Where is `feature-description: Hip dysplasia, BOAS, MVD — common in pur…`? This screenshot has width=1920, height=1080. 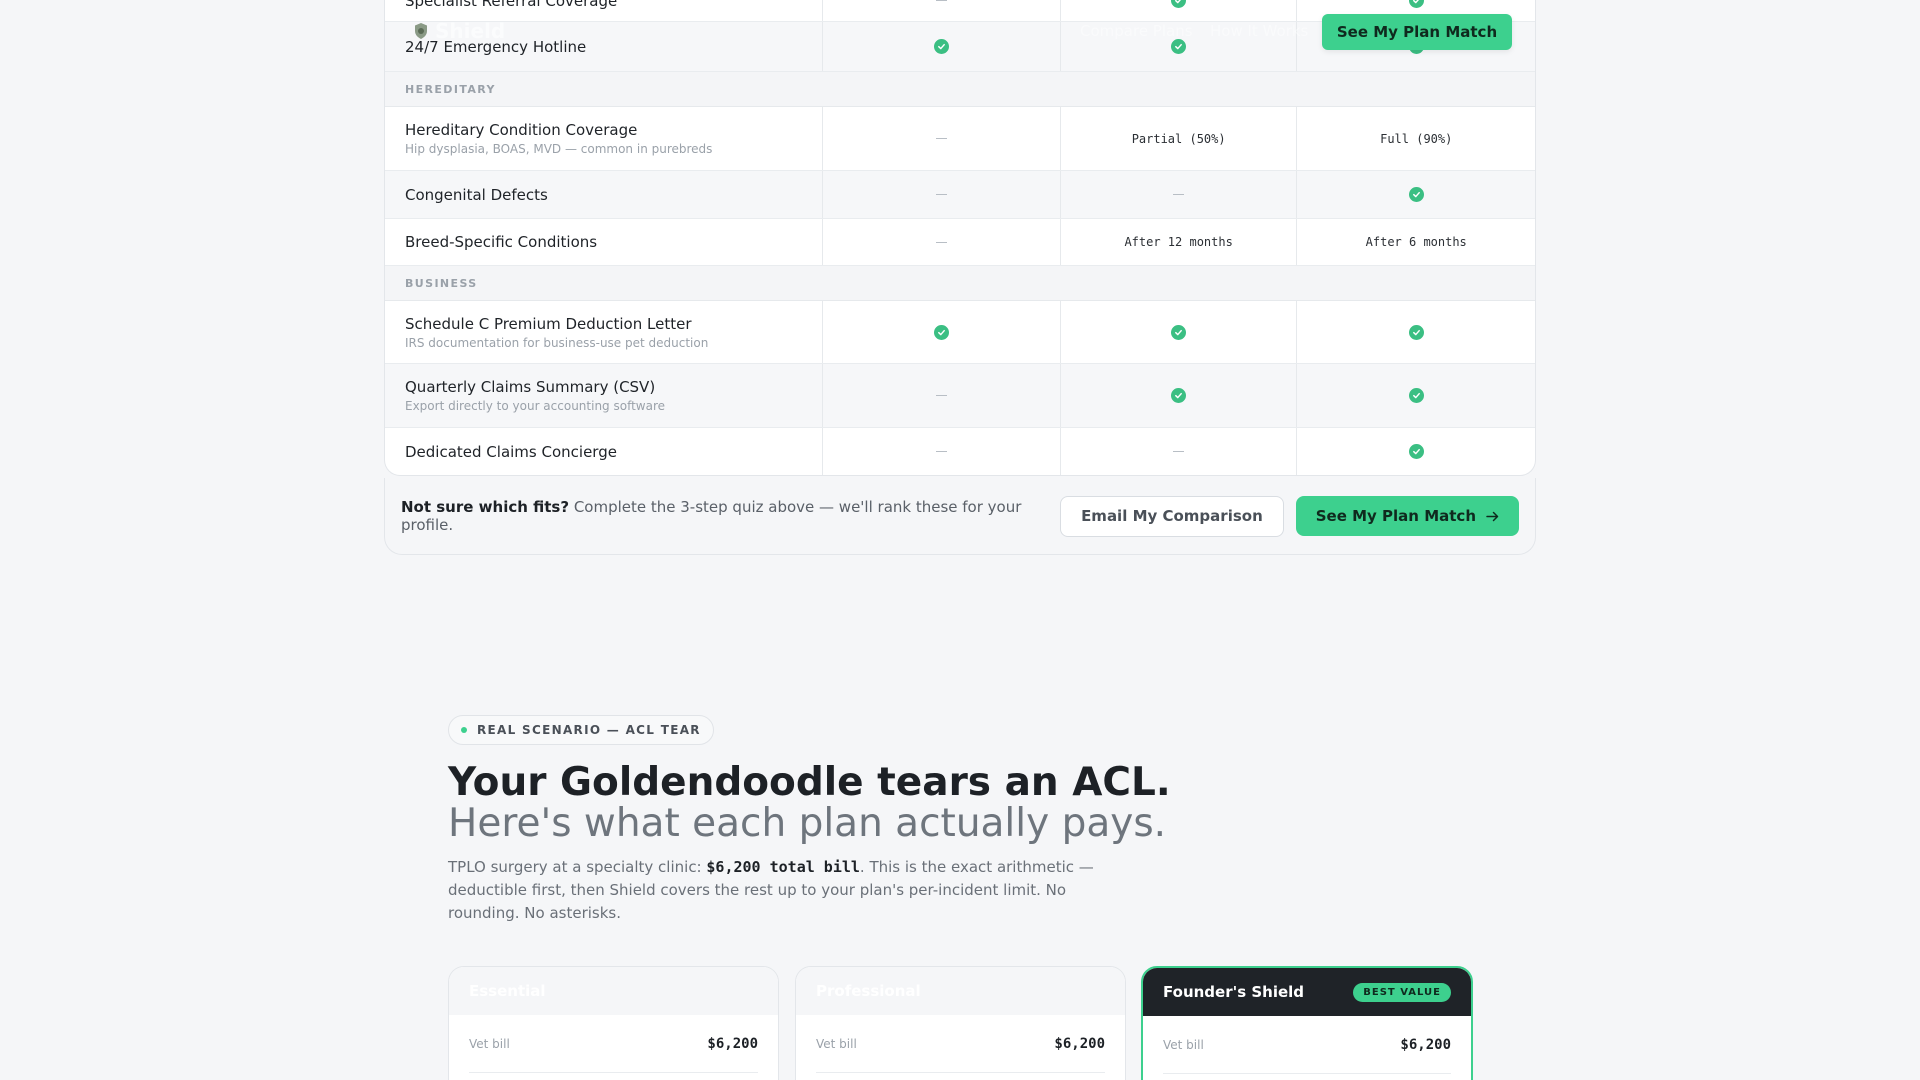
feature-description: Hip dysplasia, BOAS, MVD — common in pur… is located at coordinates (559, 149).